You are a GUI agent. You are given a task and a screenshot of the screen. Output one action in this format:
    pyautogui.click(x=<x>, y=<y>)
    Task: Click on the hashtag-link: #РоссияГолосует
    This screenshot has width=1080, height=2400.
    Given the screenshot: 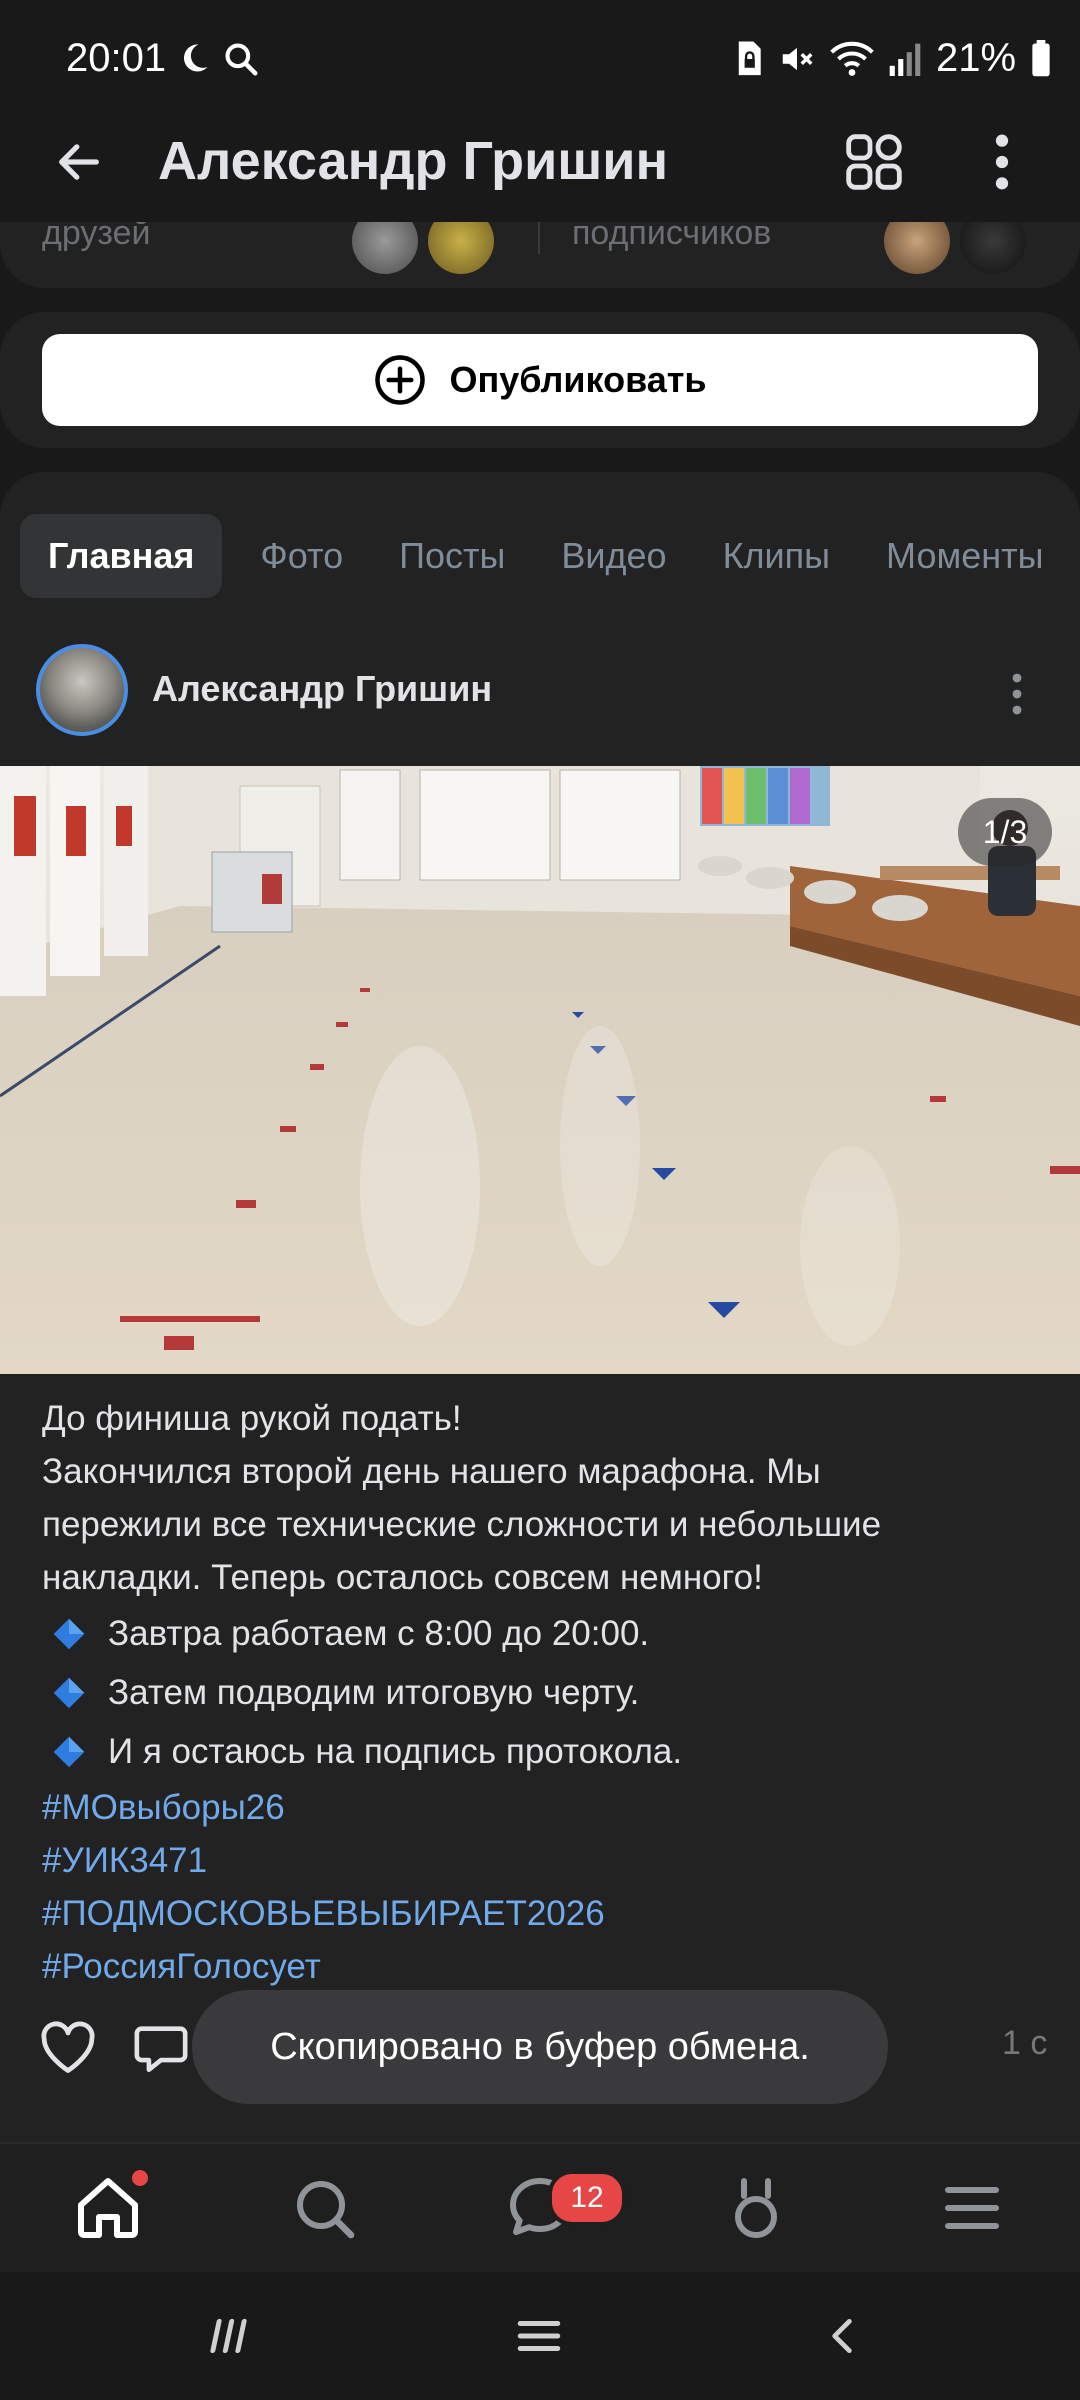 What is the action you would take?
    pyautogui.click(x=542, y=1966)
    